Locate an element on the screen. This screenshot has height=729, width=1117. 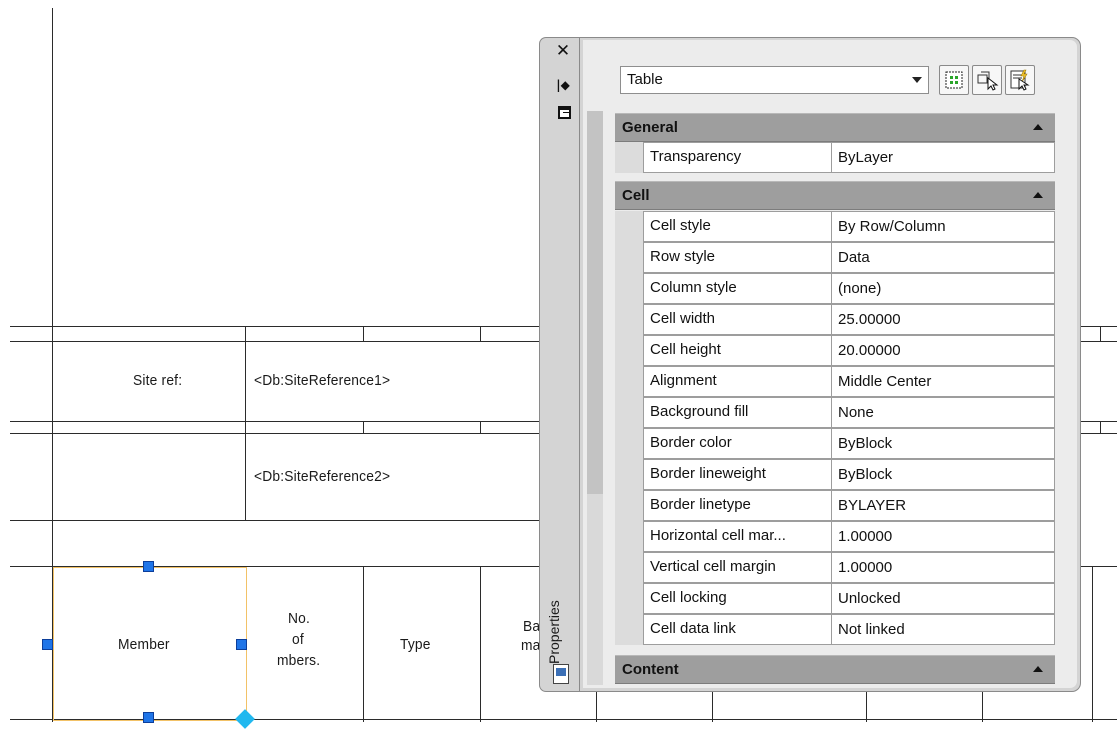
palette-menu-icon is located at coordinates (564, 112).